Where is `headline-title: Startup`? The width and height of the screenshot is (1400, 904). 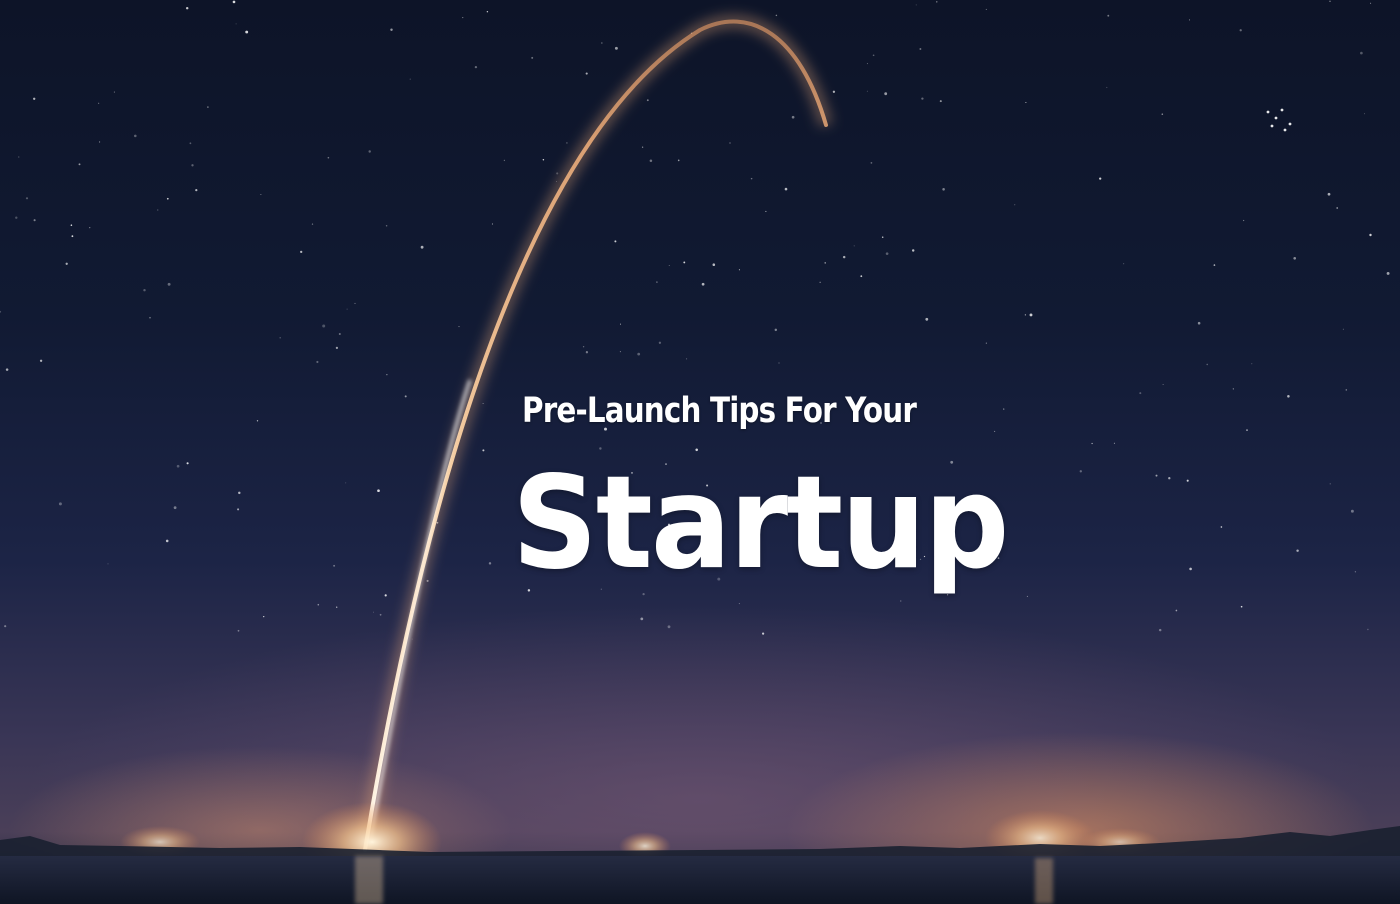
headline-title: Startup is located at coordinates (760, 523).